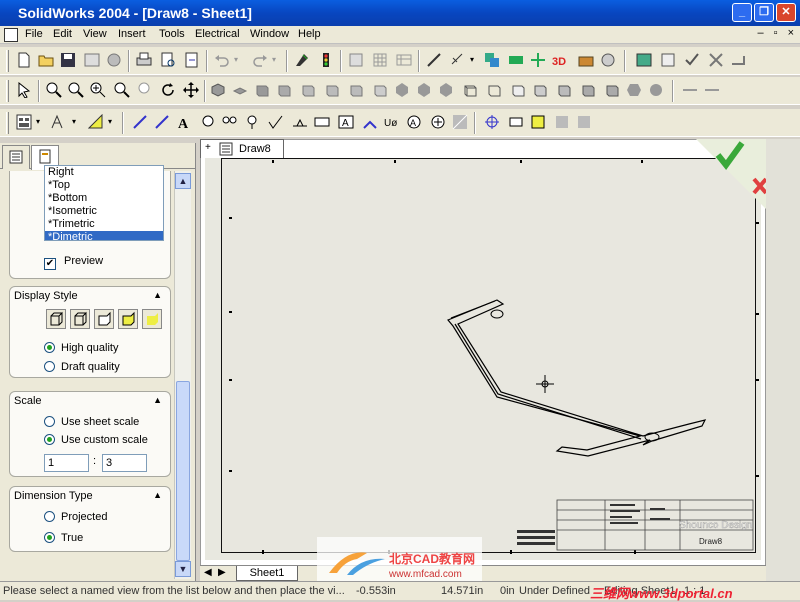 Image resolution: width=800 pixels, height=602 pixels. What do you see at coordinates (392, 122) in the screenshot?
I see `hole-callout-icon: Uø` at bounding box center [392, 122].